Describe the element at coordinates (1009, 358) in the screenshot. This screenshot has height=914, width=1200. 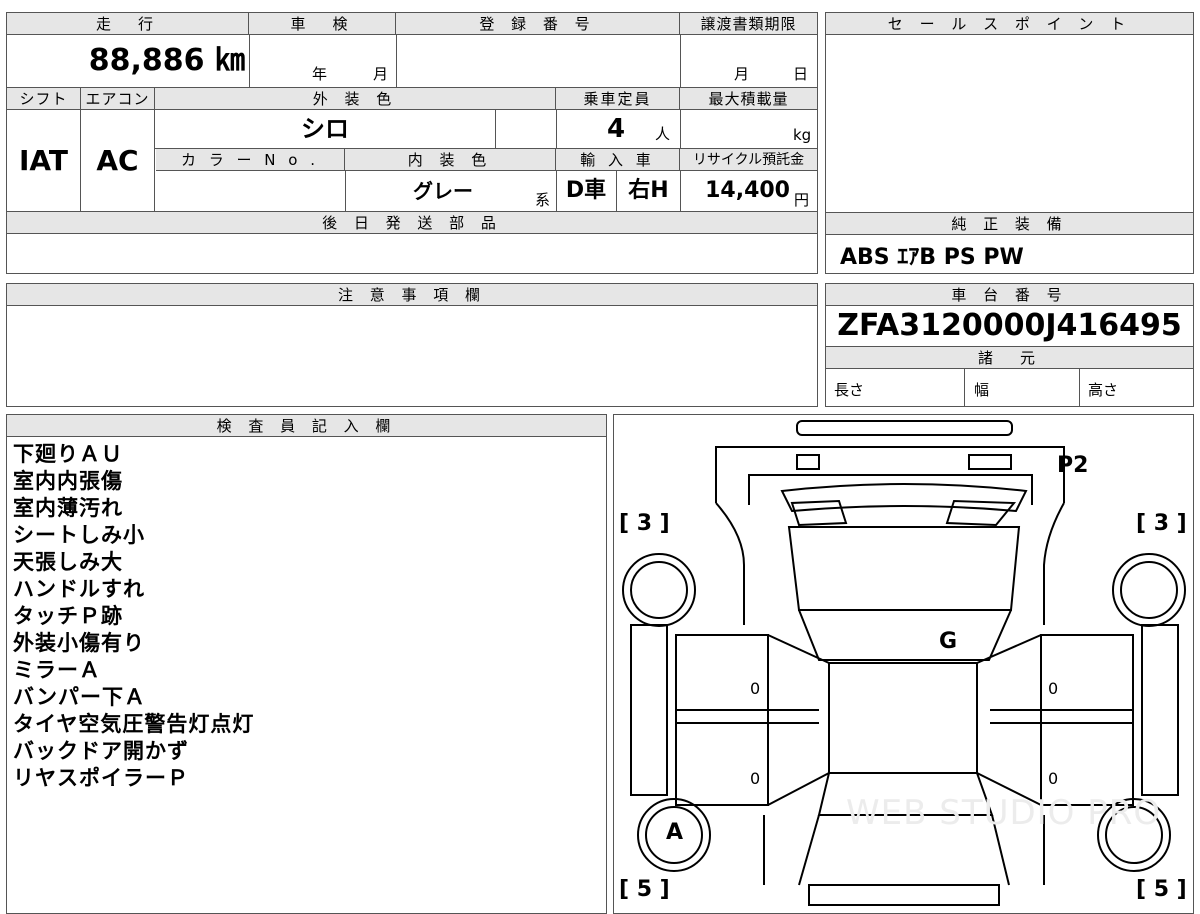
I see `specs-label: 諸 元` at that location.